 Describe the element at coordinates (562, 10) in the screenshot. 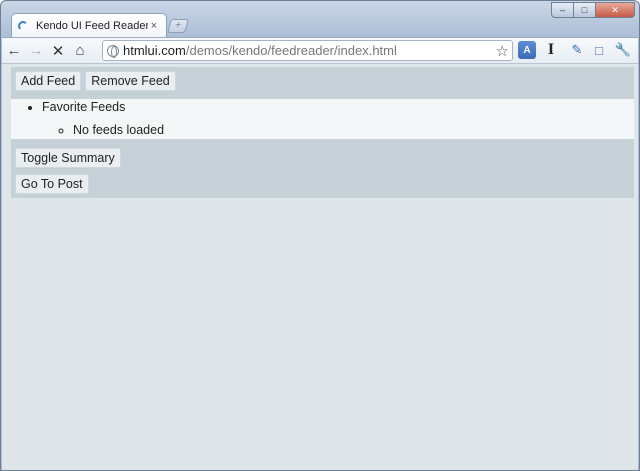

I see `minimize-button: –` at that location.